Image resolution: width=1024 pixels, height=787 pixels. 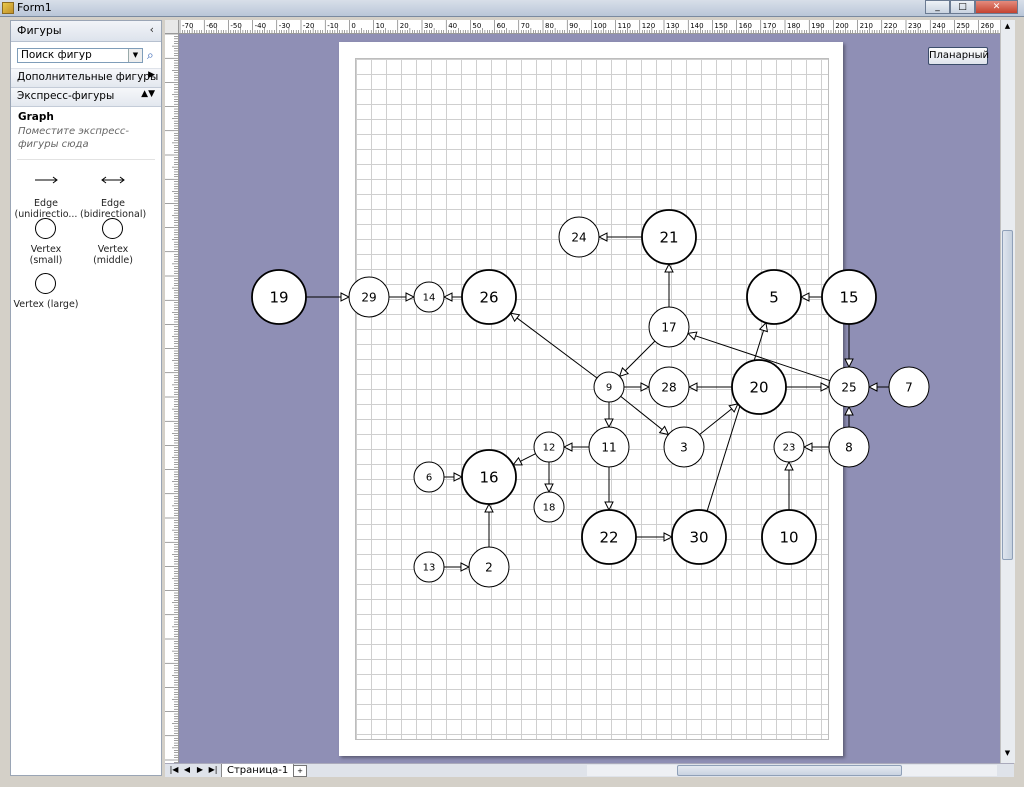 I want to click on vertex-label: 5, so click(x=774, y=297).